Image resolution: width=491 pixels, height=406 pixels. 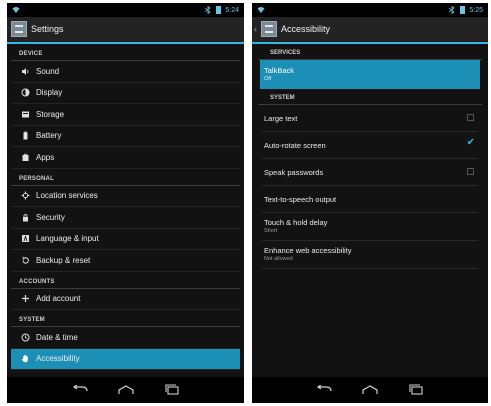 What do you see at coordinates (49, 93) in the screenshot?
I see `settings-item-label: Display` at bounding box center [49, 93].